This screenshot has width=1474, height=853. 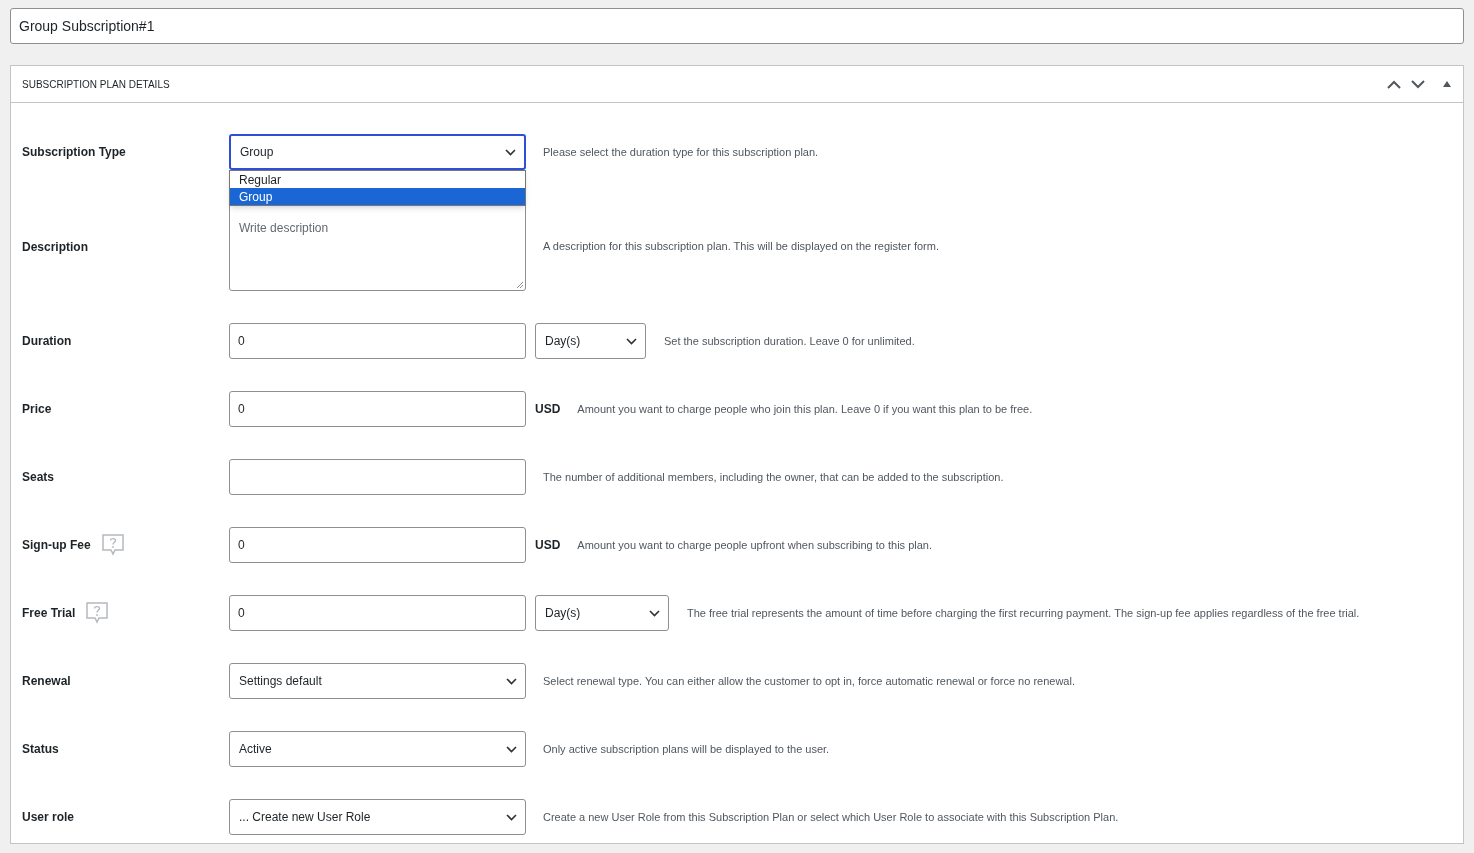 I want to click on dropdown-option: Group, so click(x=377, y=196).